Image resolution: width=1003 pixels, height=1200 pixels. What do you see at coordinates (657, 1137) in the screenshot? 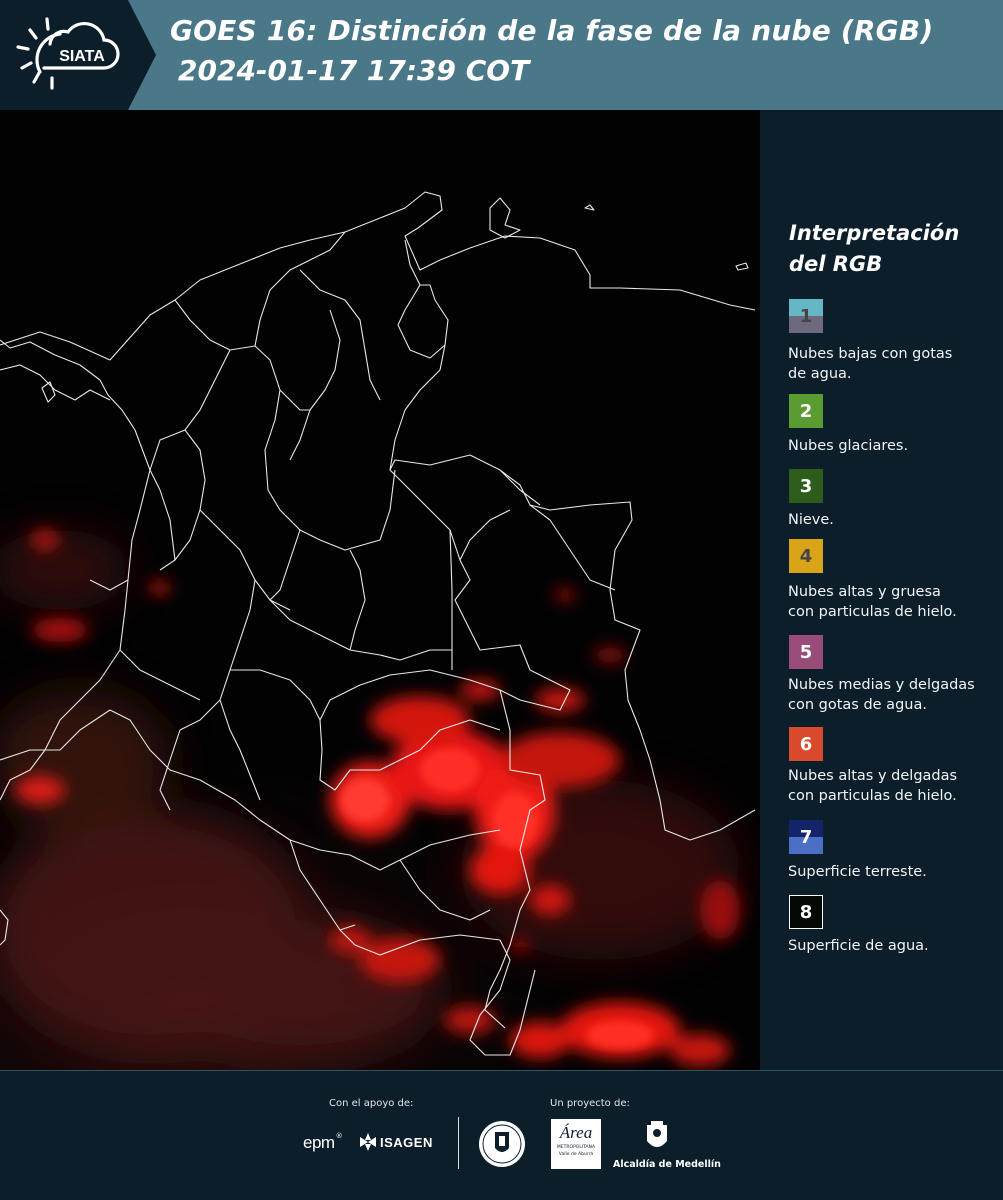
I see `alcaldia-shield-icon` at bounding box center [657, 1137].